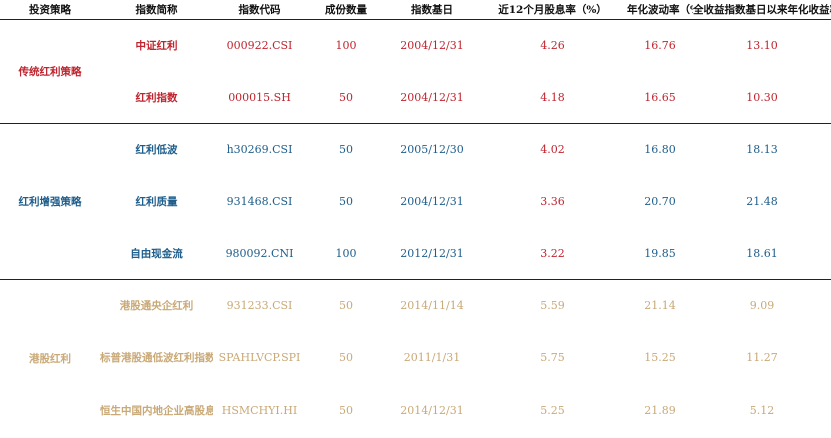 The width and height of the screenshot is (831, 438). I want to click on volatility-cell: 16.65, so click(660, 97).